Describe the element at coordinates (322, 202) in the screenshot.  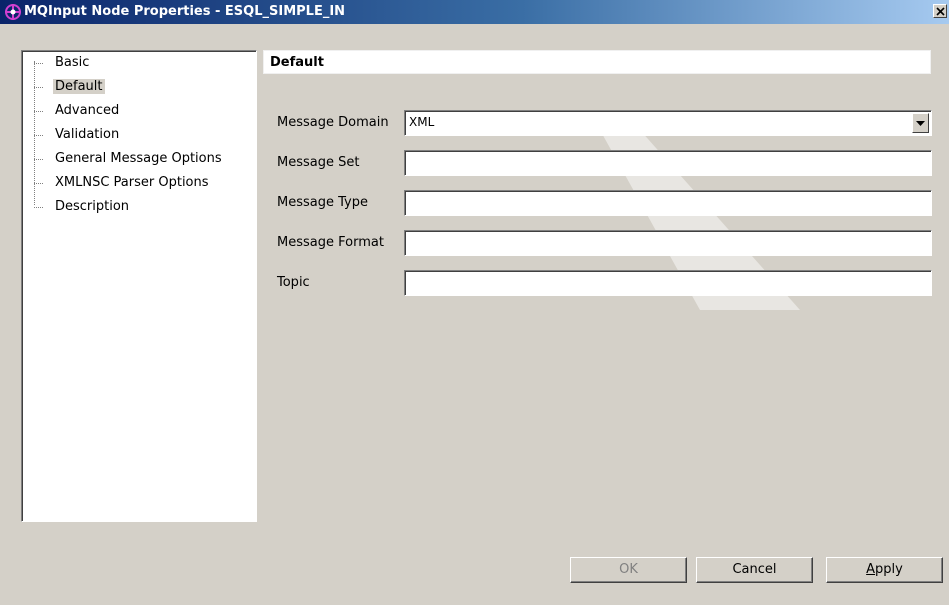
I see `message-type-label: Message Type` at that location.